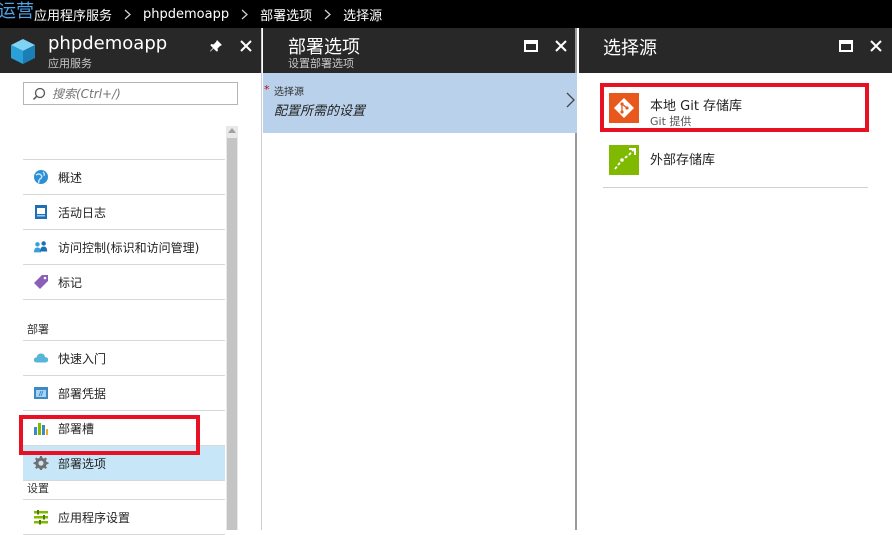 The height and width of the screenshot is (535, 892). What do you see at coordinates (129, 247) in the screenshot?
I see `menu-item-label: 访问控制(标识和访问管理)` at bounding box center [129, 247].